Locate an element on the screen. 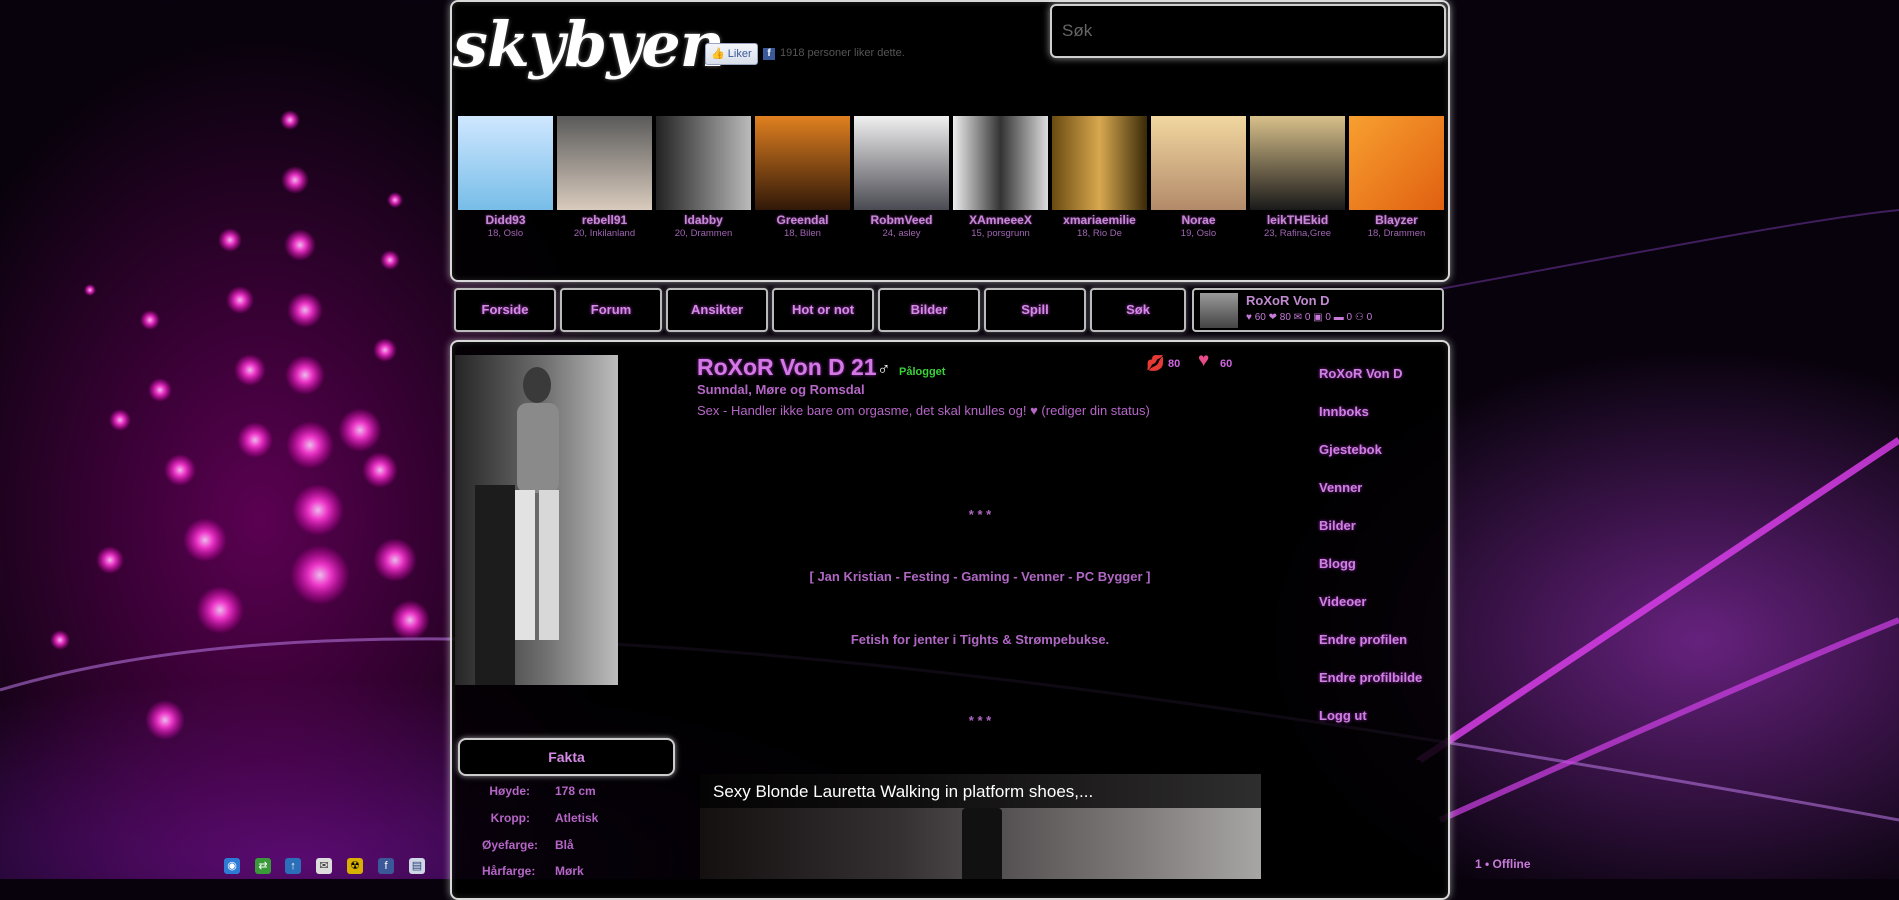 This screenshot has height=900, width=1899. kiss-icon: 💋 is located at coordinates (1155, 363).